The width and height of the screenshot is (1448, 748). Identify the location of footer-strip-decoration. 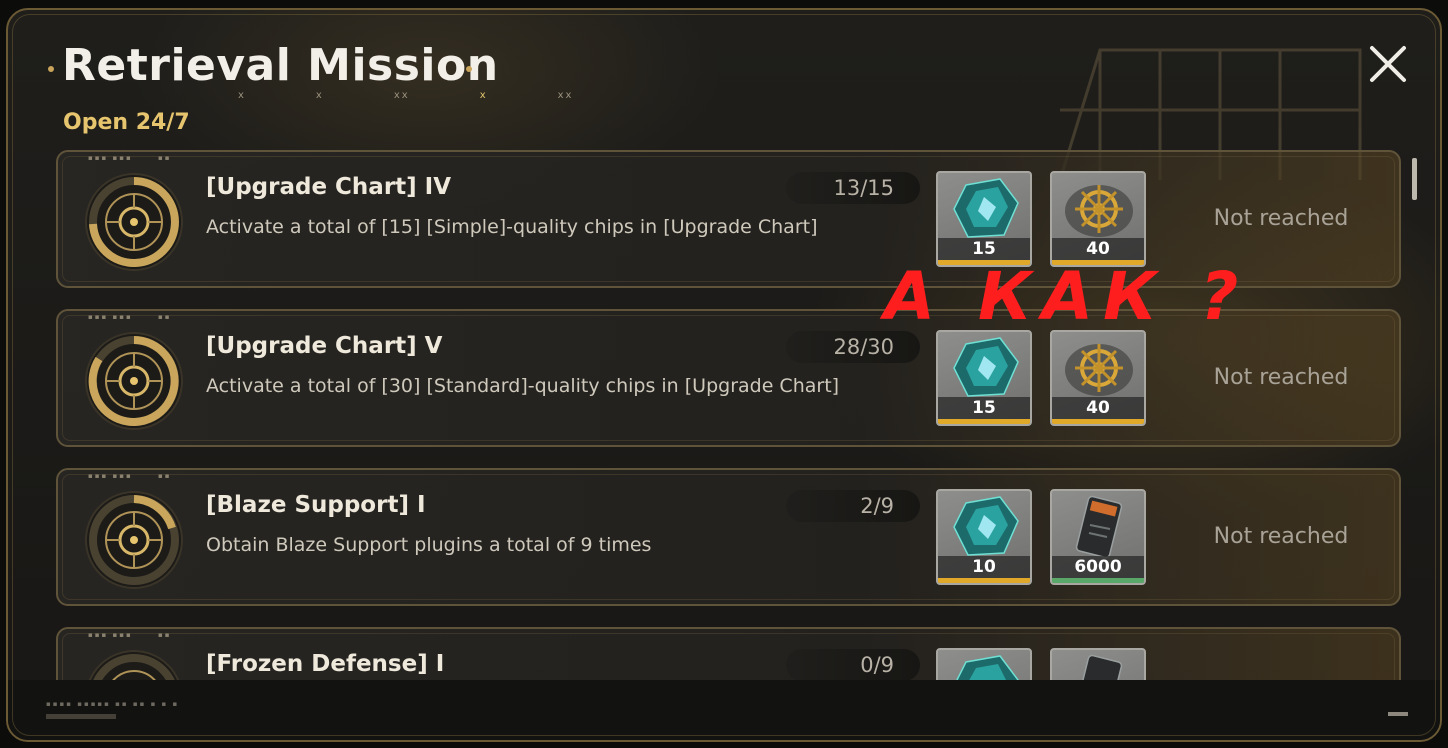
(81, 716).